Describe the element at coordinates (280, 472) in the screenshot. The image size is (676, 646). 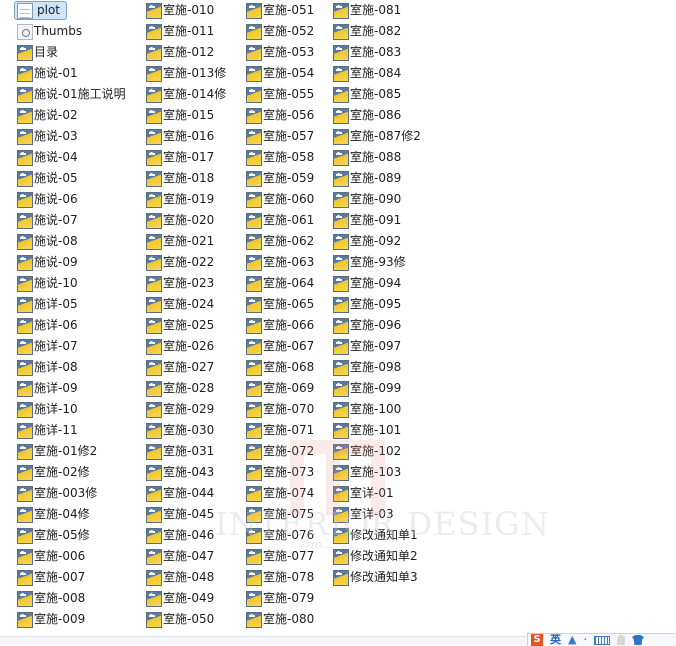
I see `file-item: 室施-073` at that location.